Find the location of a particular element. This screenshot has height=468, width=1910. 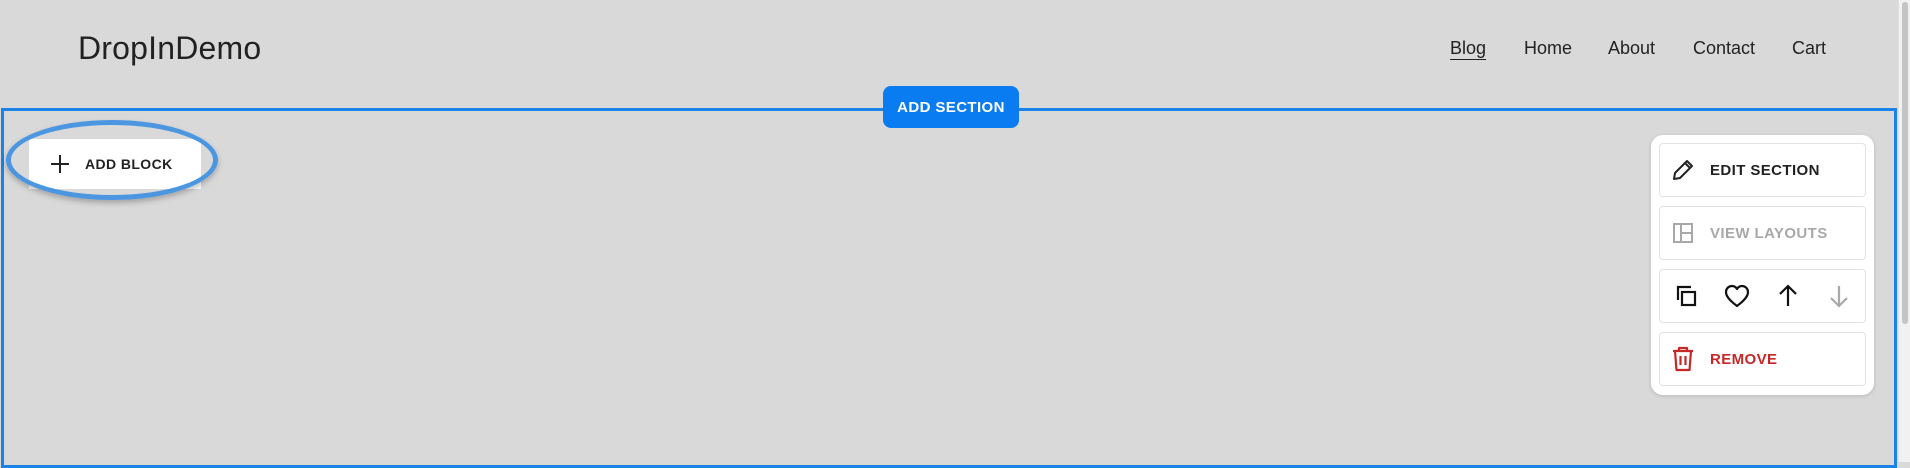

view-layouts-label: VIEW LAYOUTS is located at coordinates (1769, 233).